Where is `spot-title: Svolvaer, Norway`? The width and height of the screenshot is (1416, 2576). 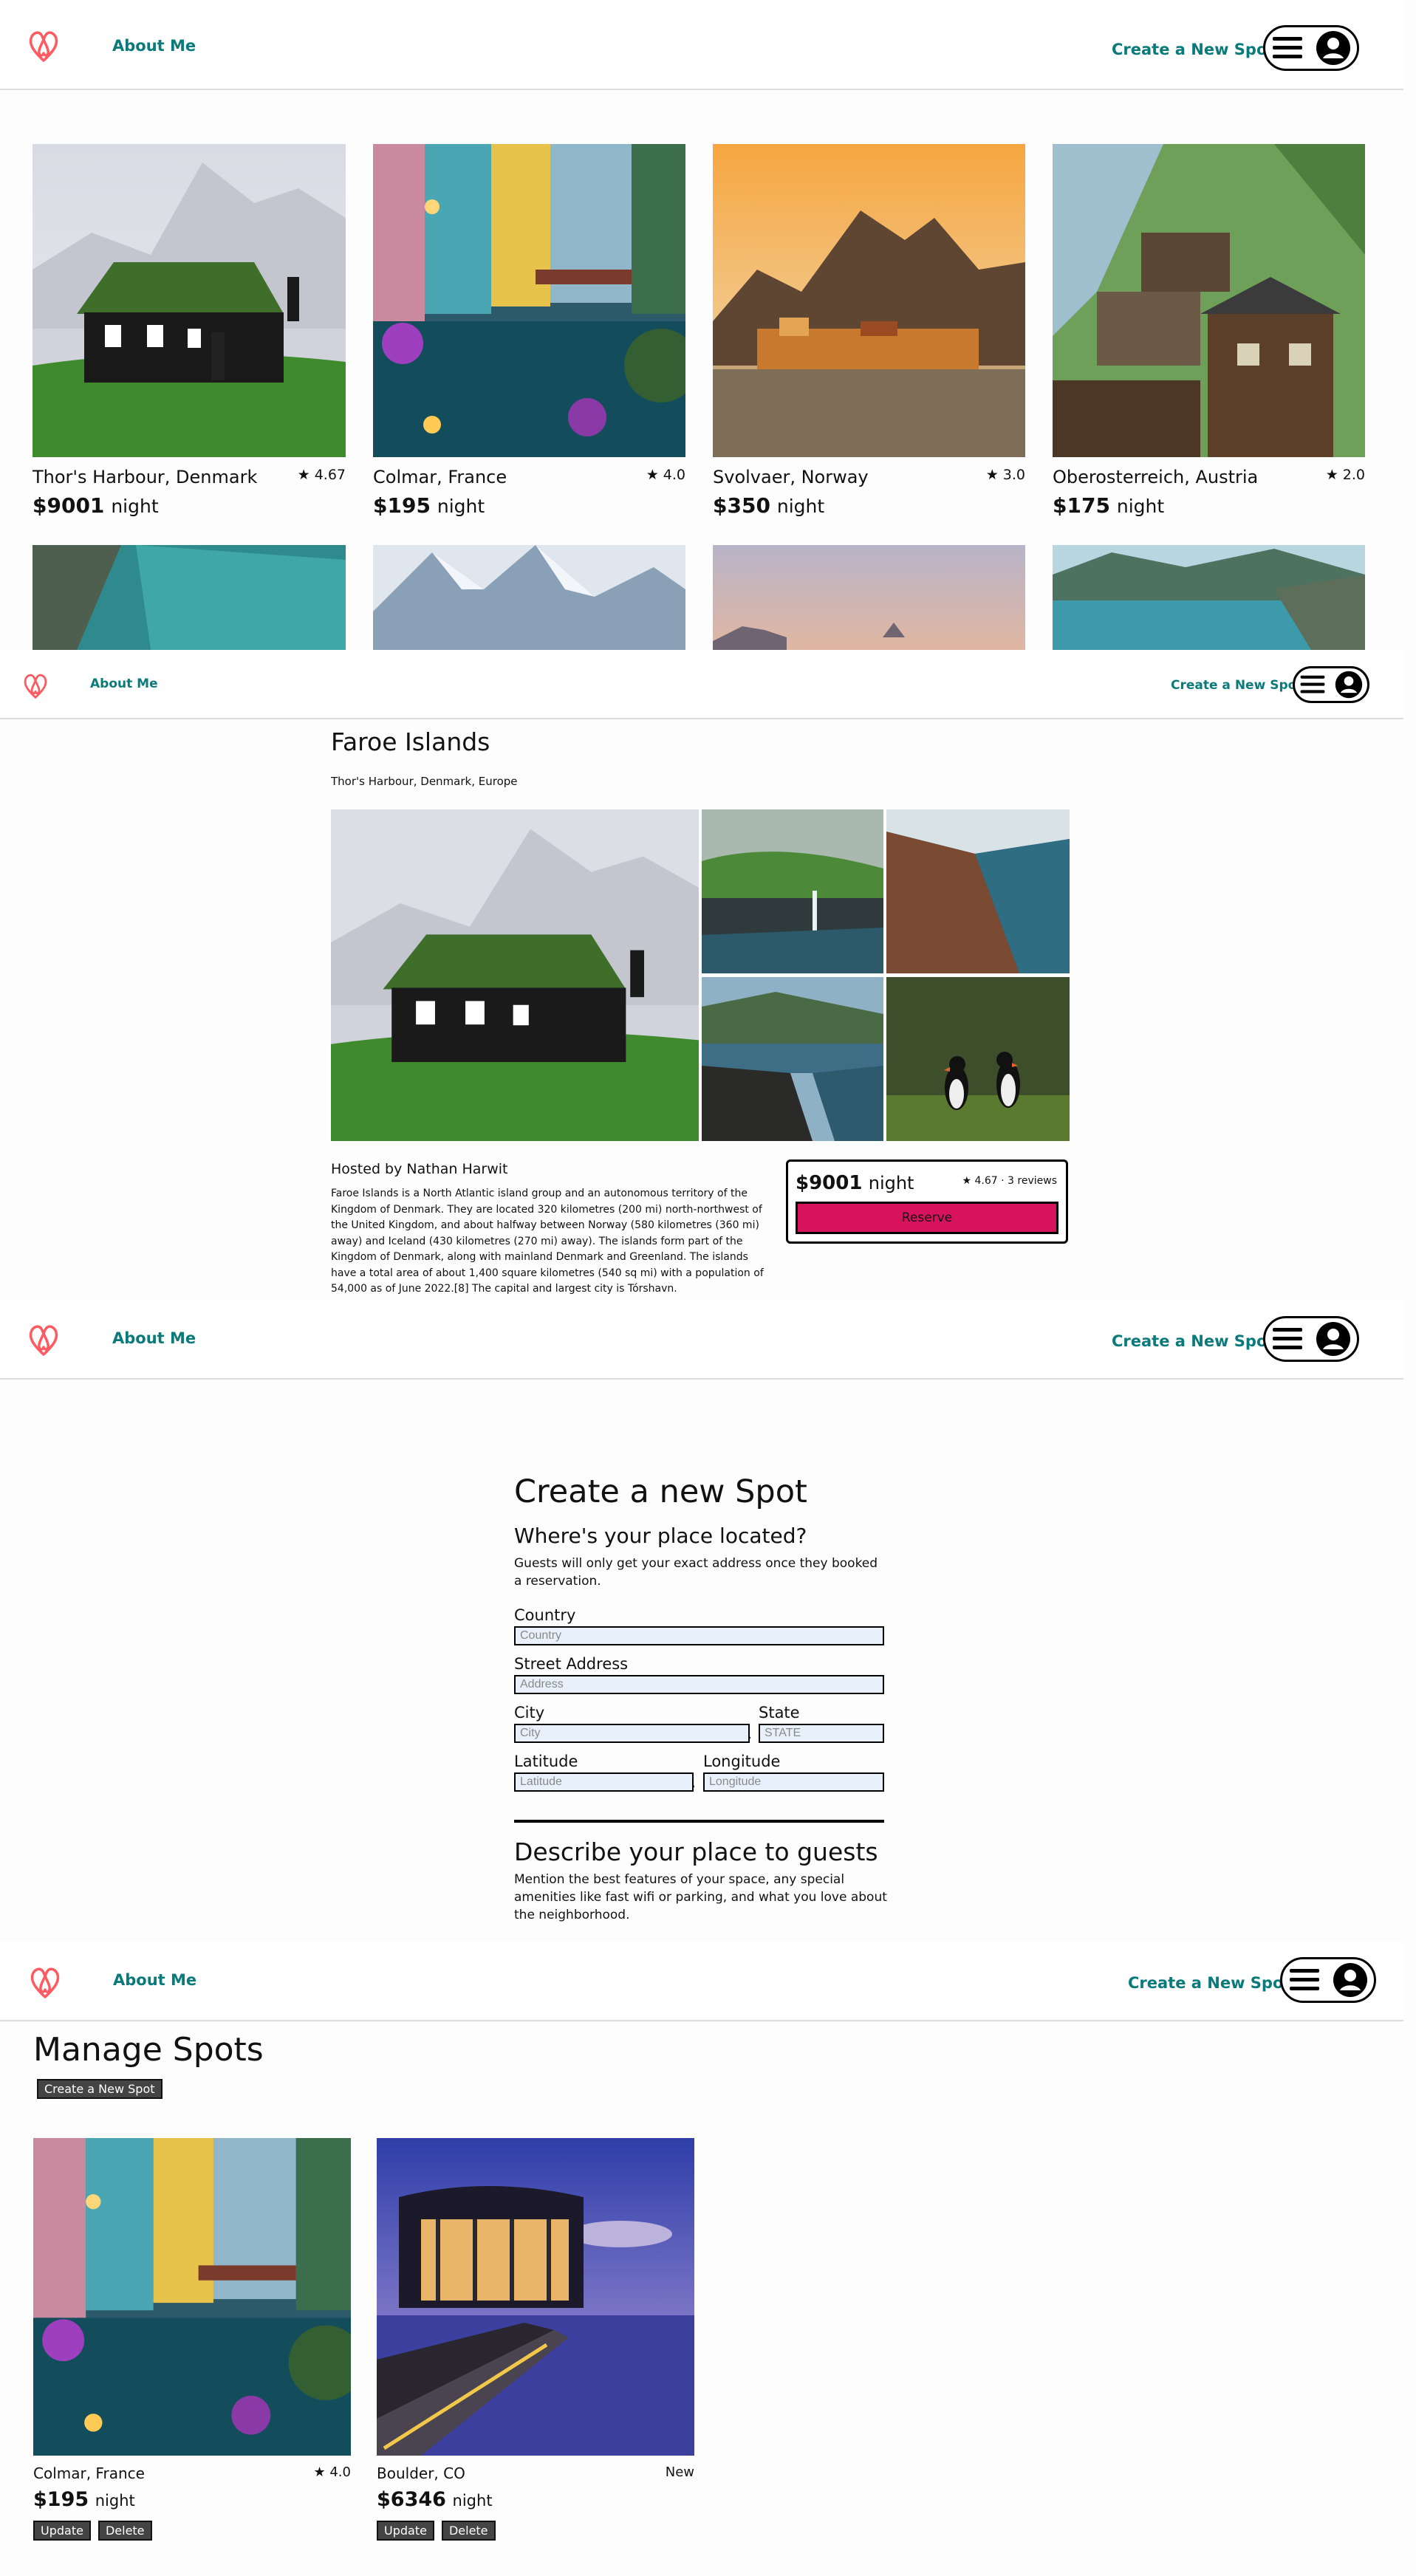 spot-title: Svolvaer, Norway is located at coordinates (791, 477).